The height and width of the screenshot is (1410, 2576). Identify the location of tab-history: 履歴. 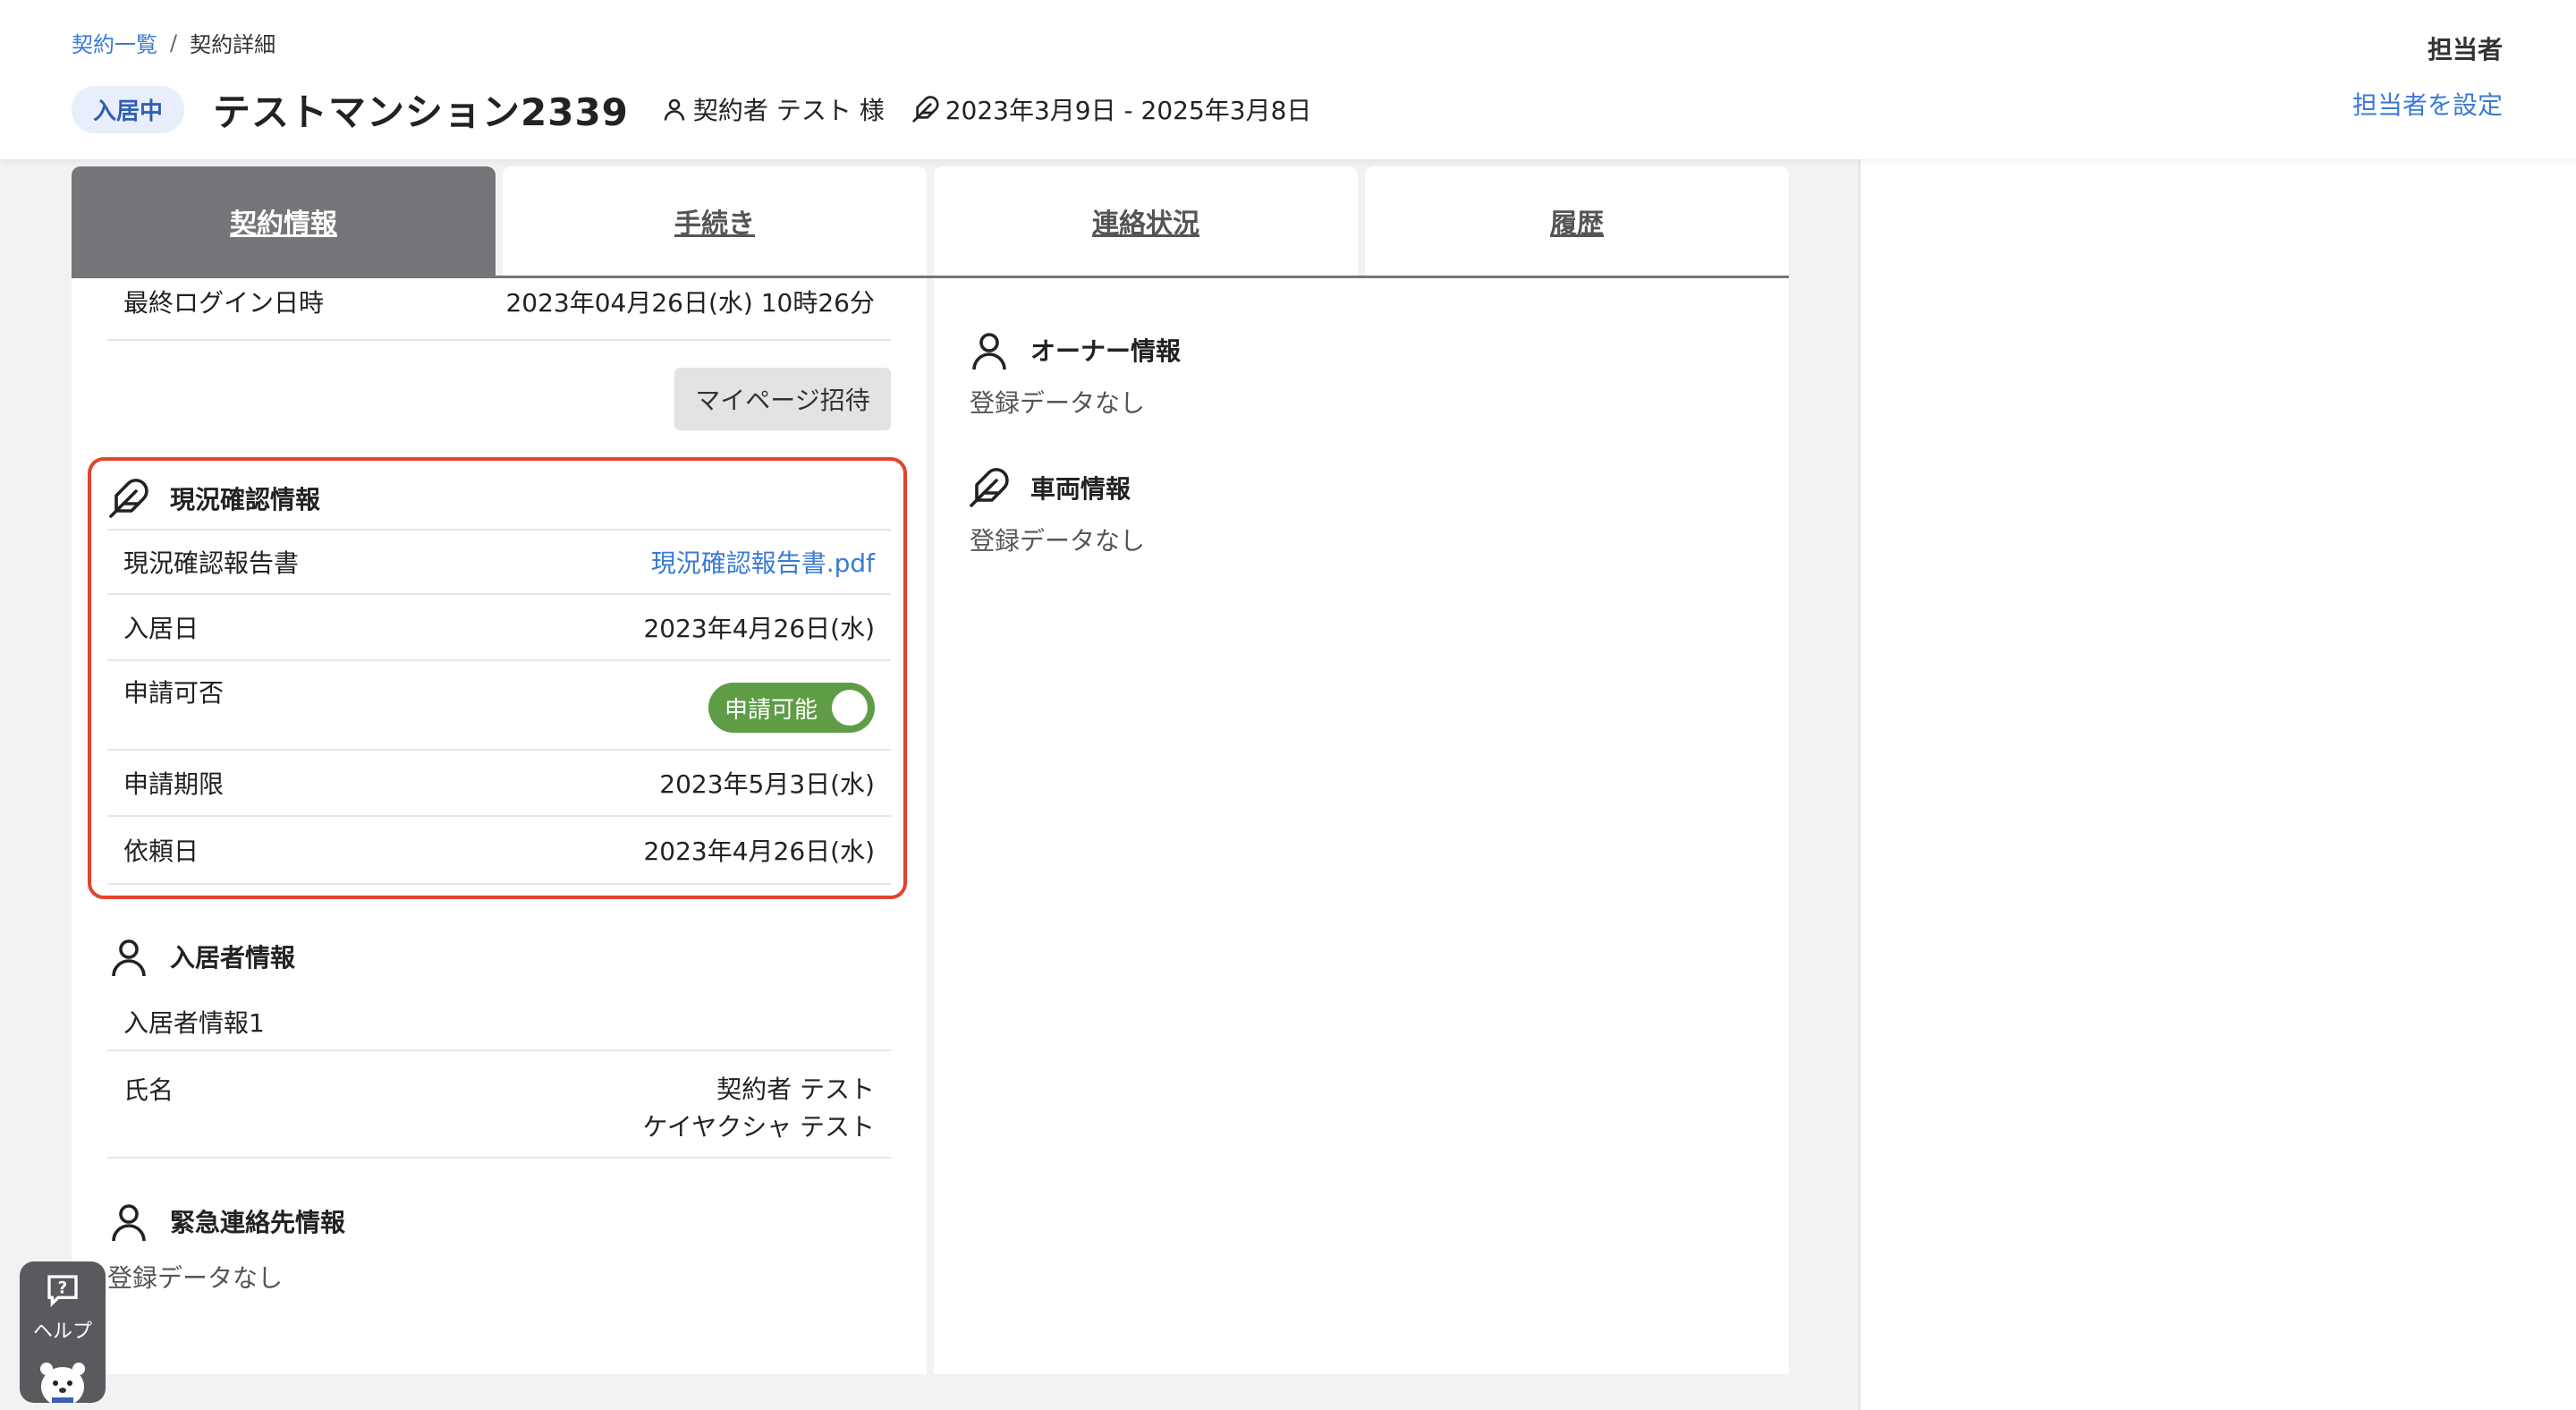
(1577, 221).